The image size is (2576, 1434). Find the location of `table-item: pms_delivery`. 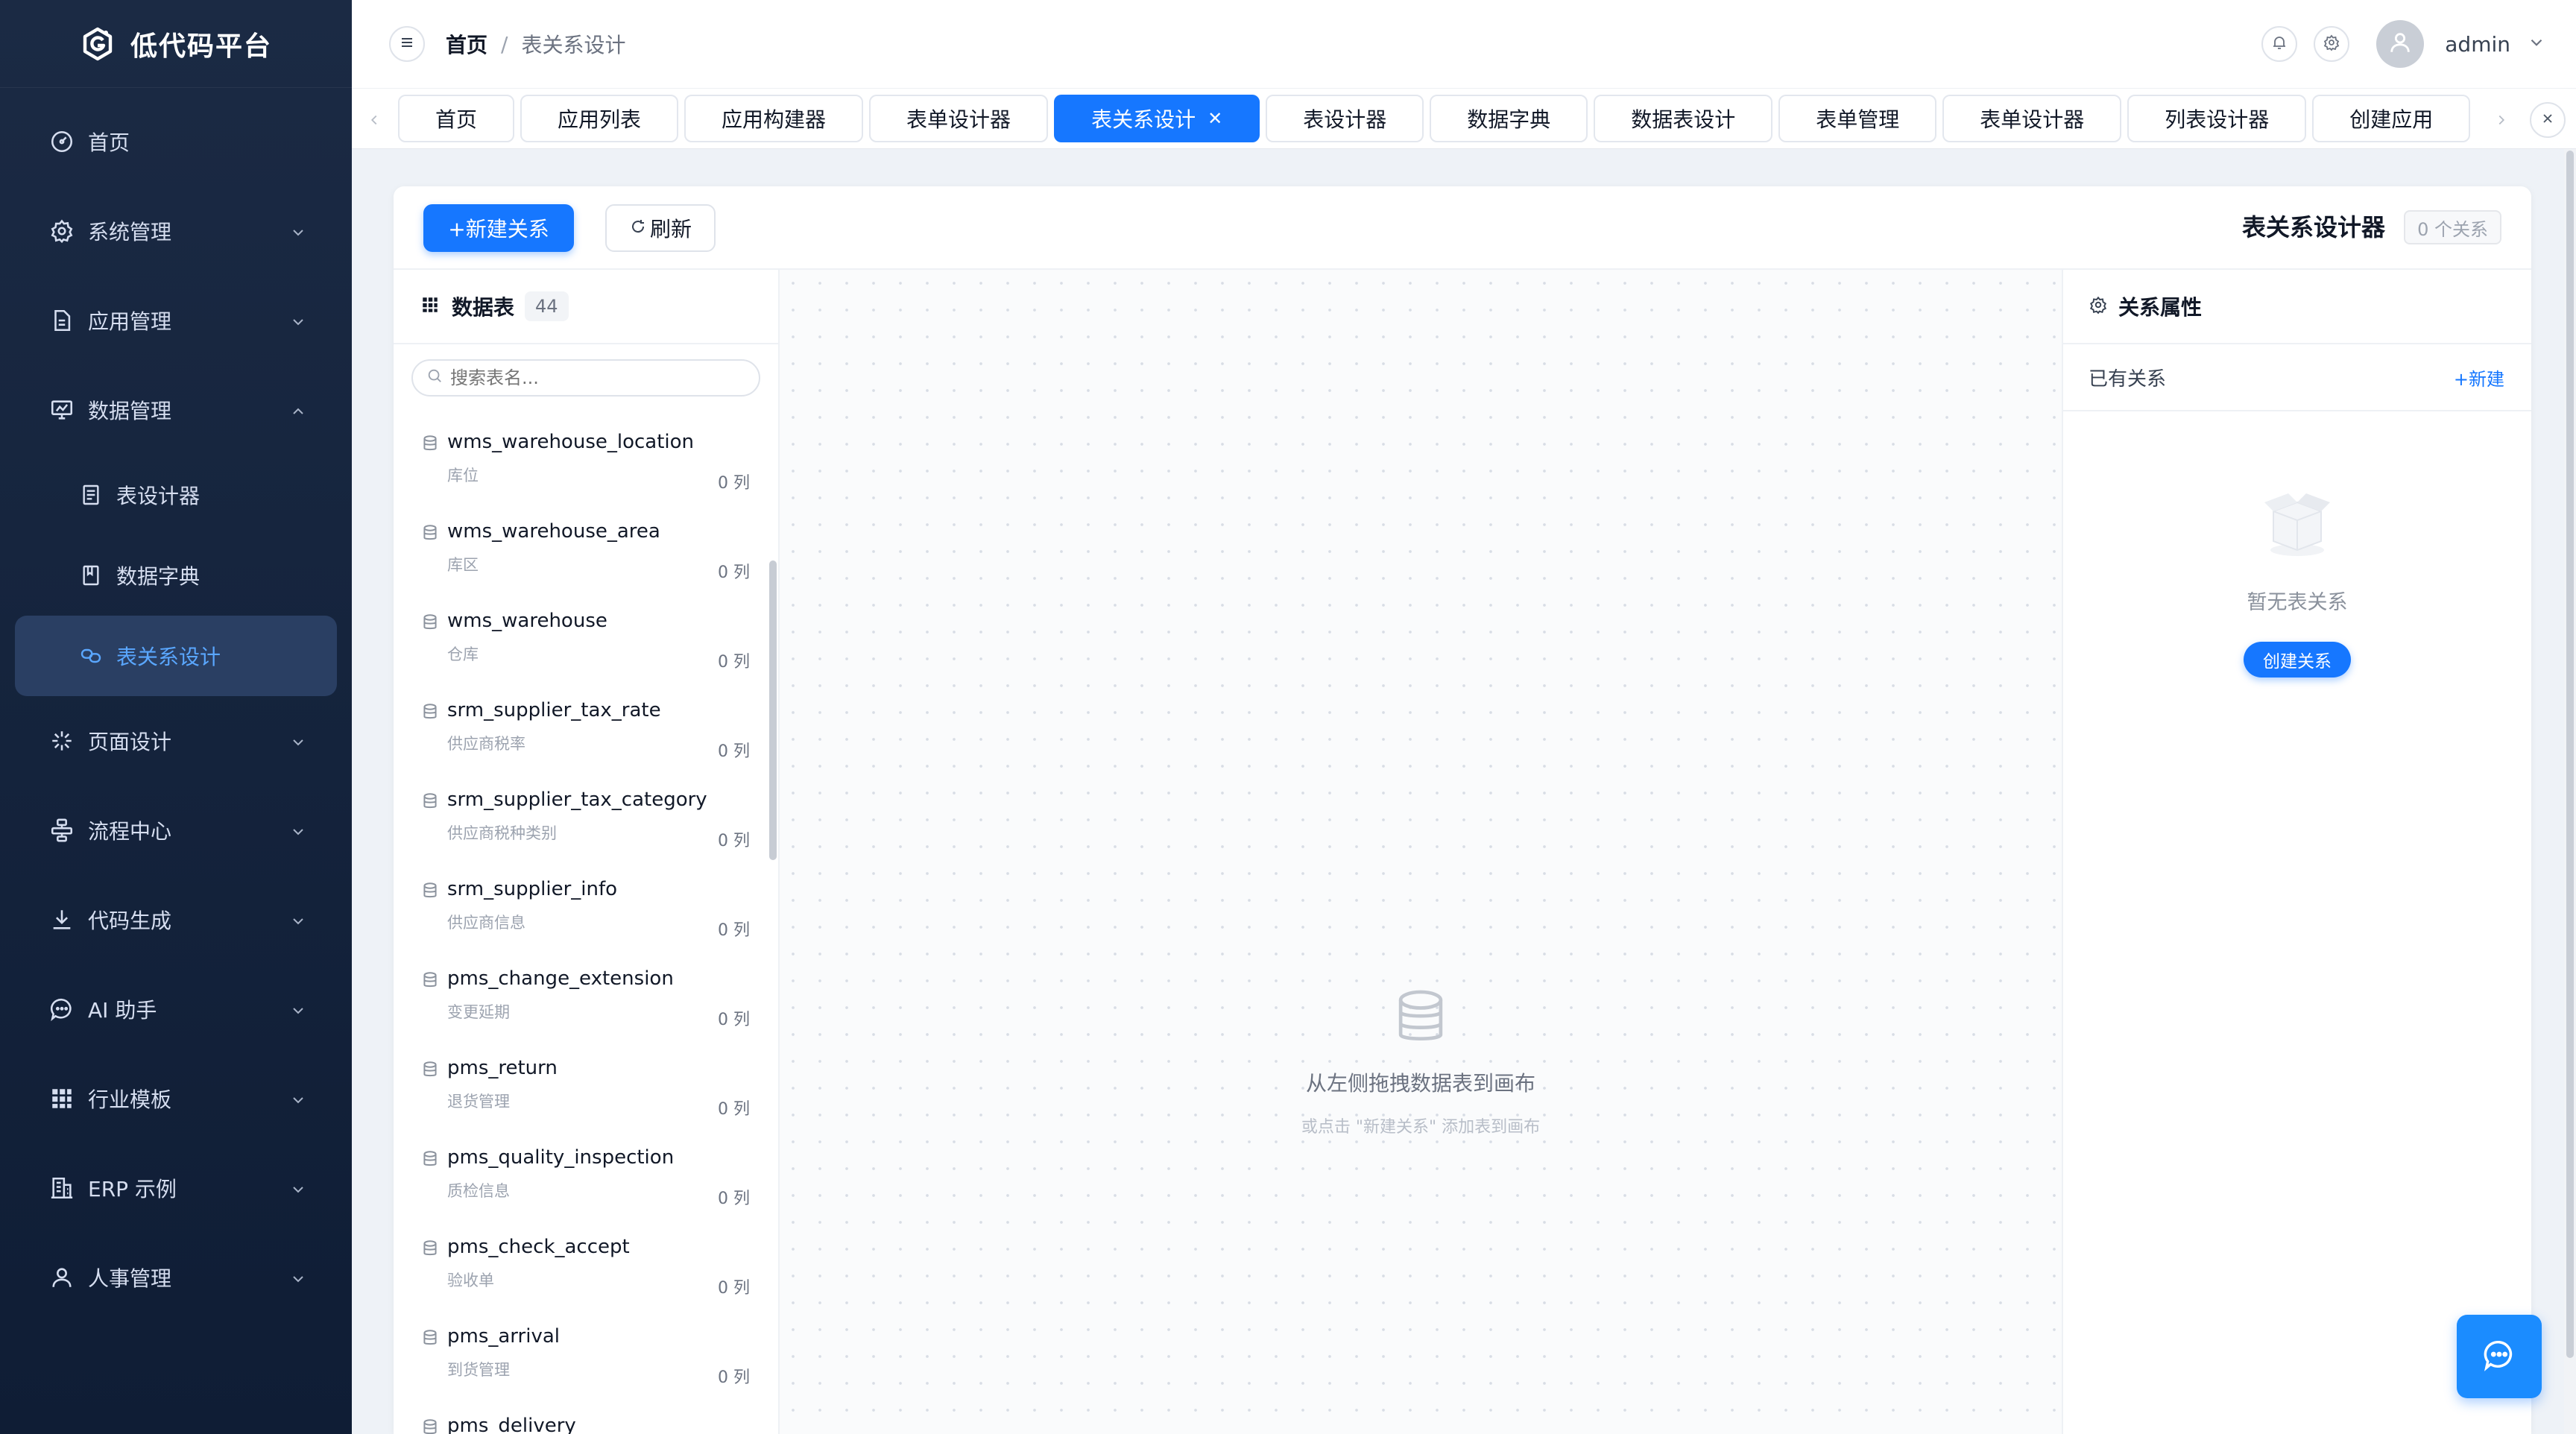

table-item: pms_delivery is located at coordinates (587, 1415).